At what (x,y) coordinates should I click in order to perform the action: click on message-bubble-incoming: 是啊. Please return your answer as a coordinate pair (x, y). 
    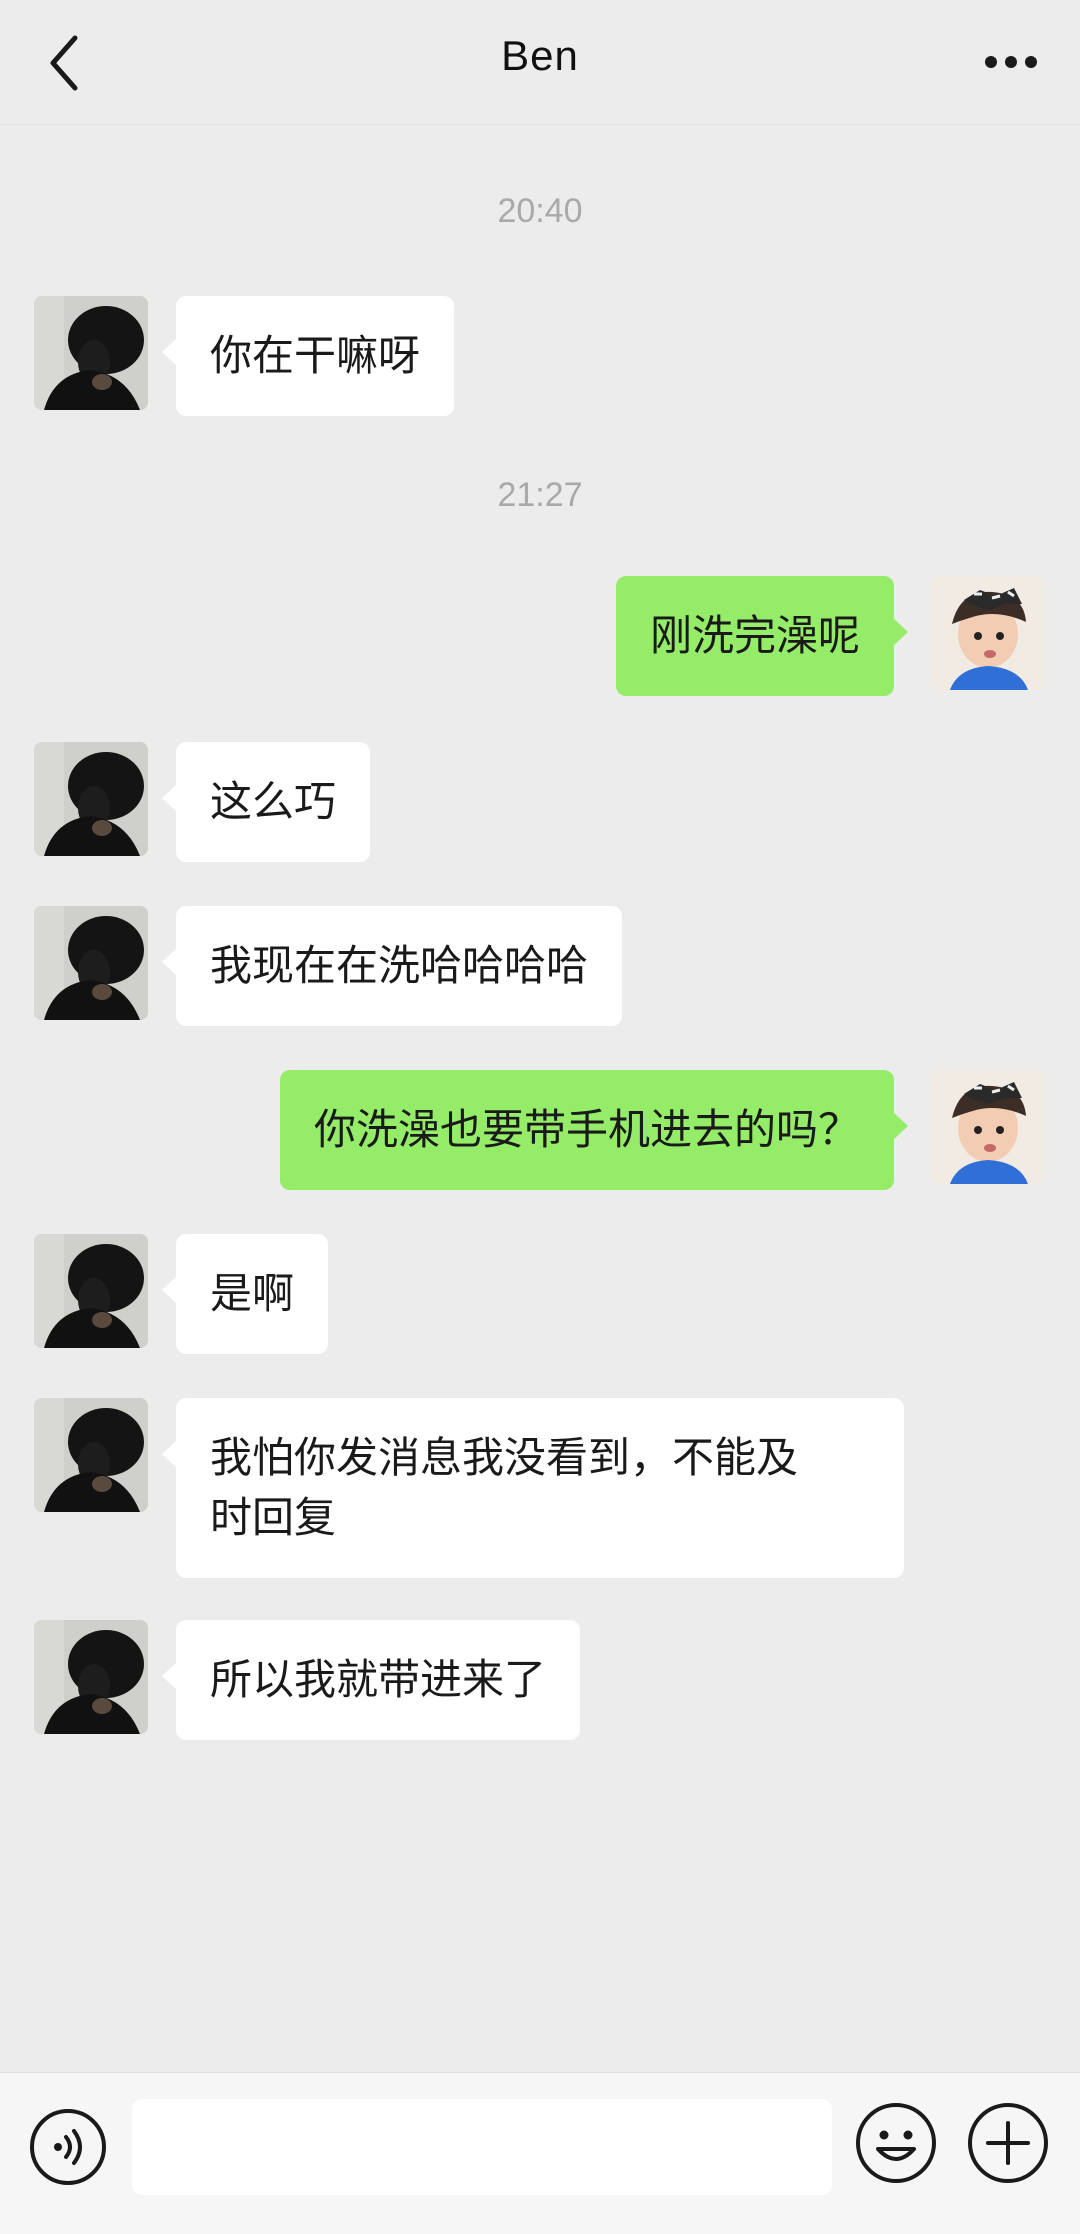
    Looking at the image, I should click on (245, 1294).